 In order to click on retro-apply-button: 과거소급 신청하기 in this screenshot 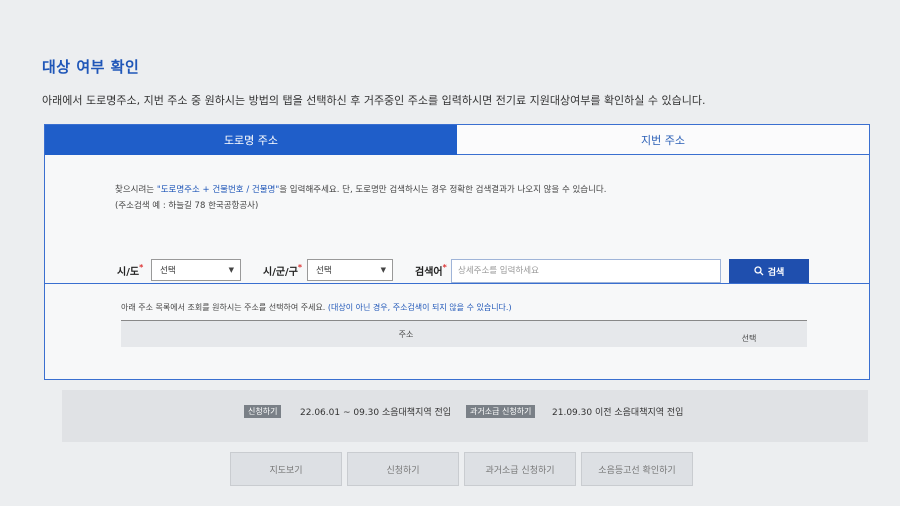, I will do `click(520, 469)`.